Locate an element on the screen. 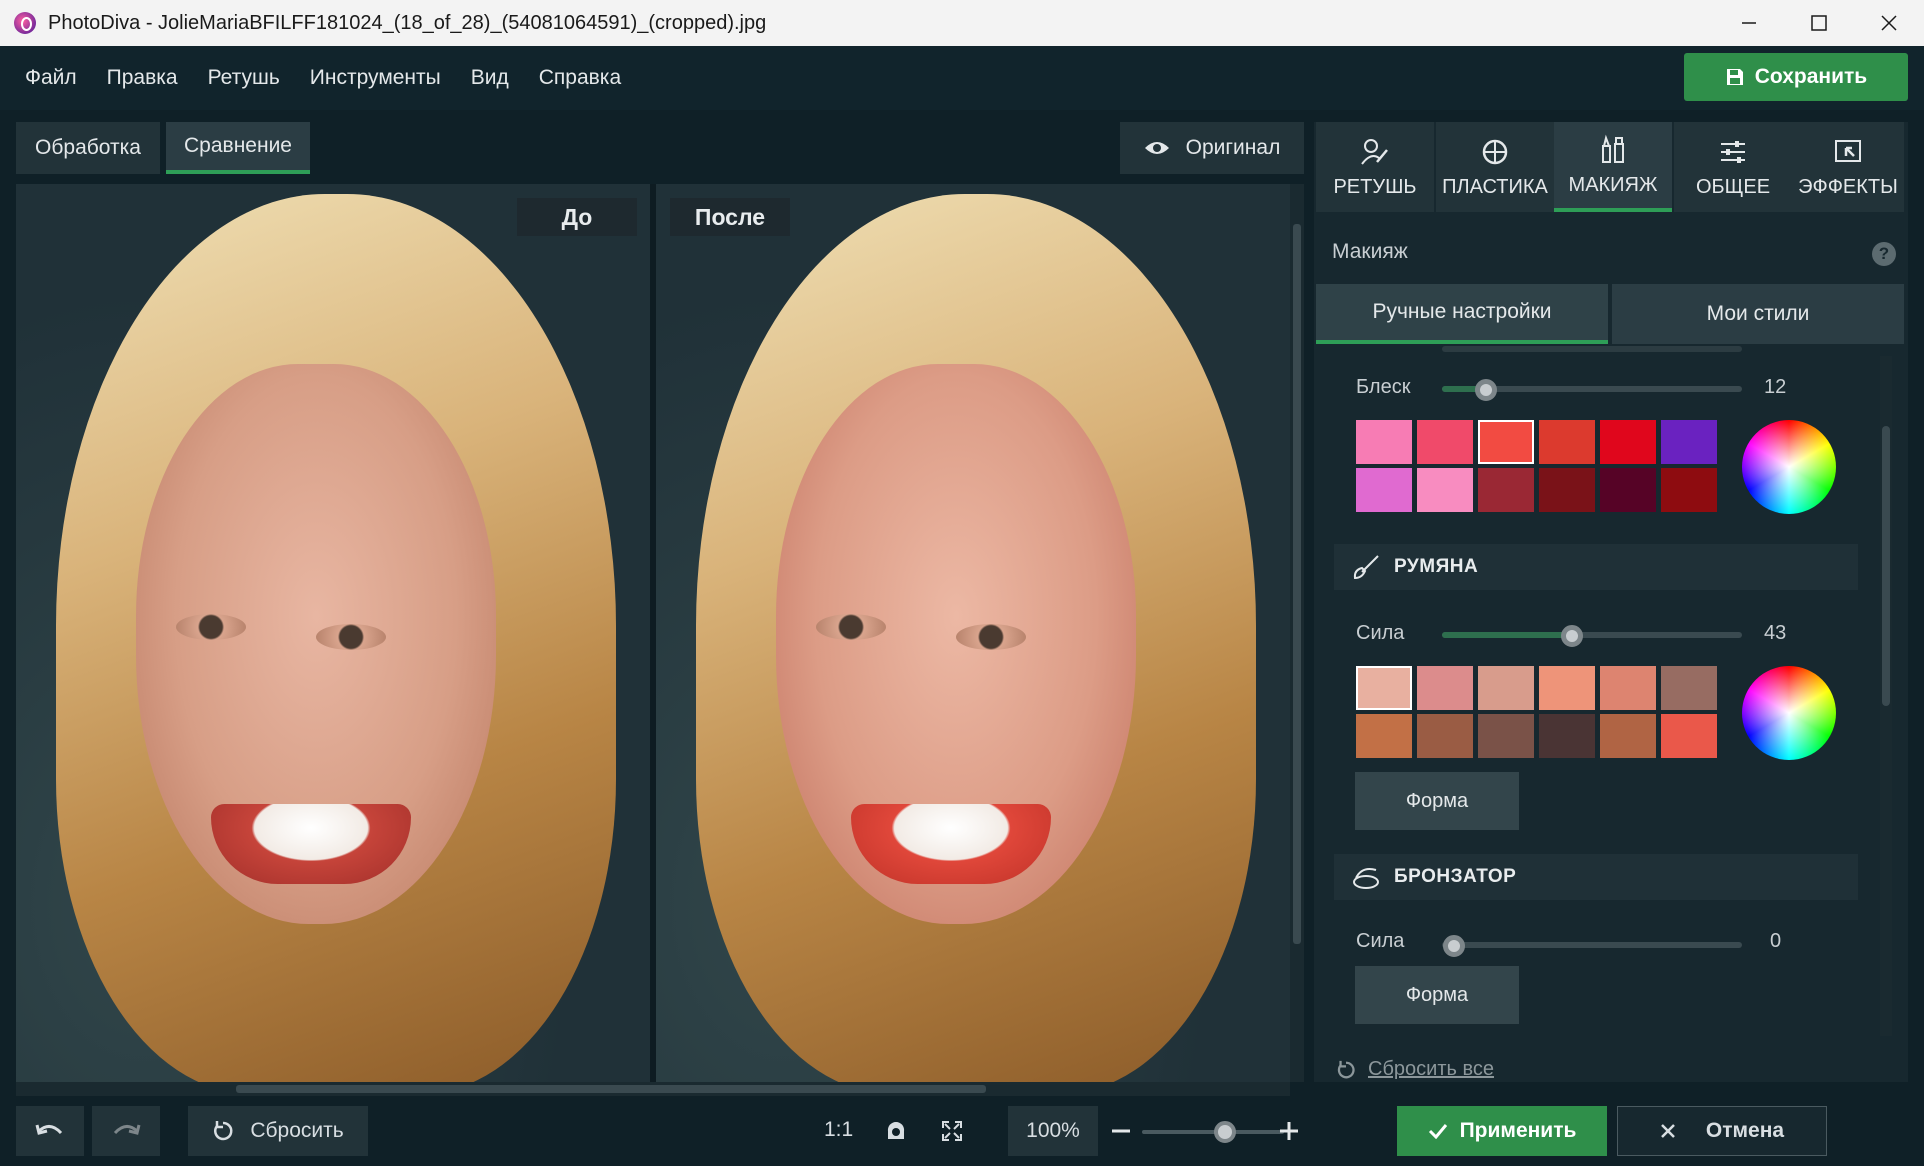 The image size is (1924, 1166). bronzer-strength-value: 0 is located at coordinates (1776, 941).